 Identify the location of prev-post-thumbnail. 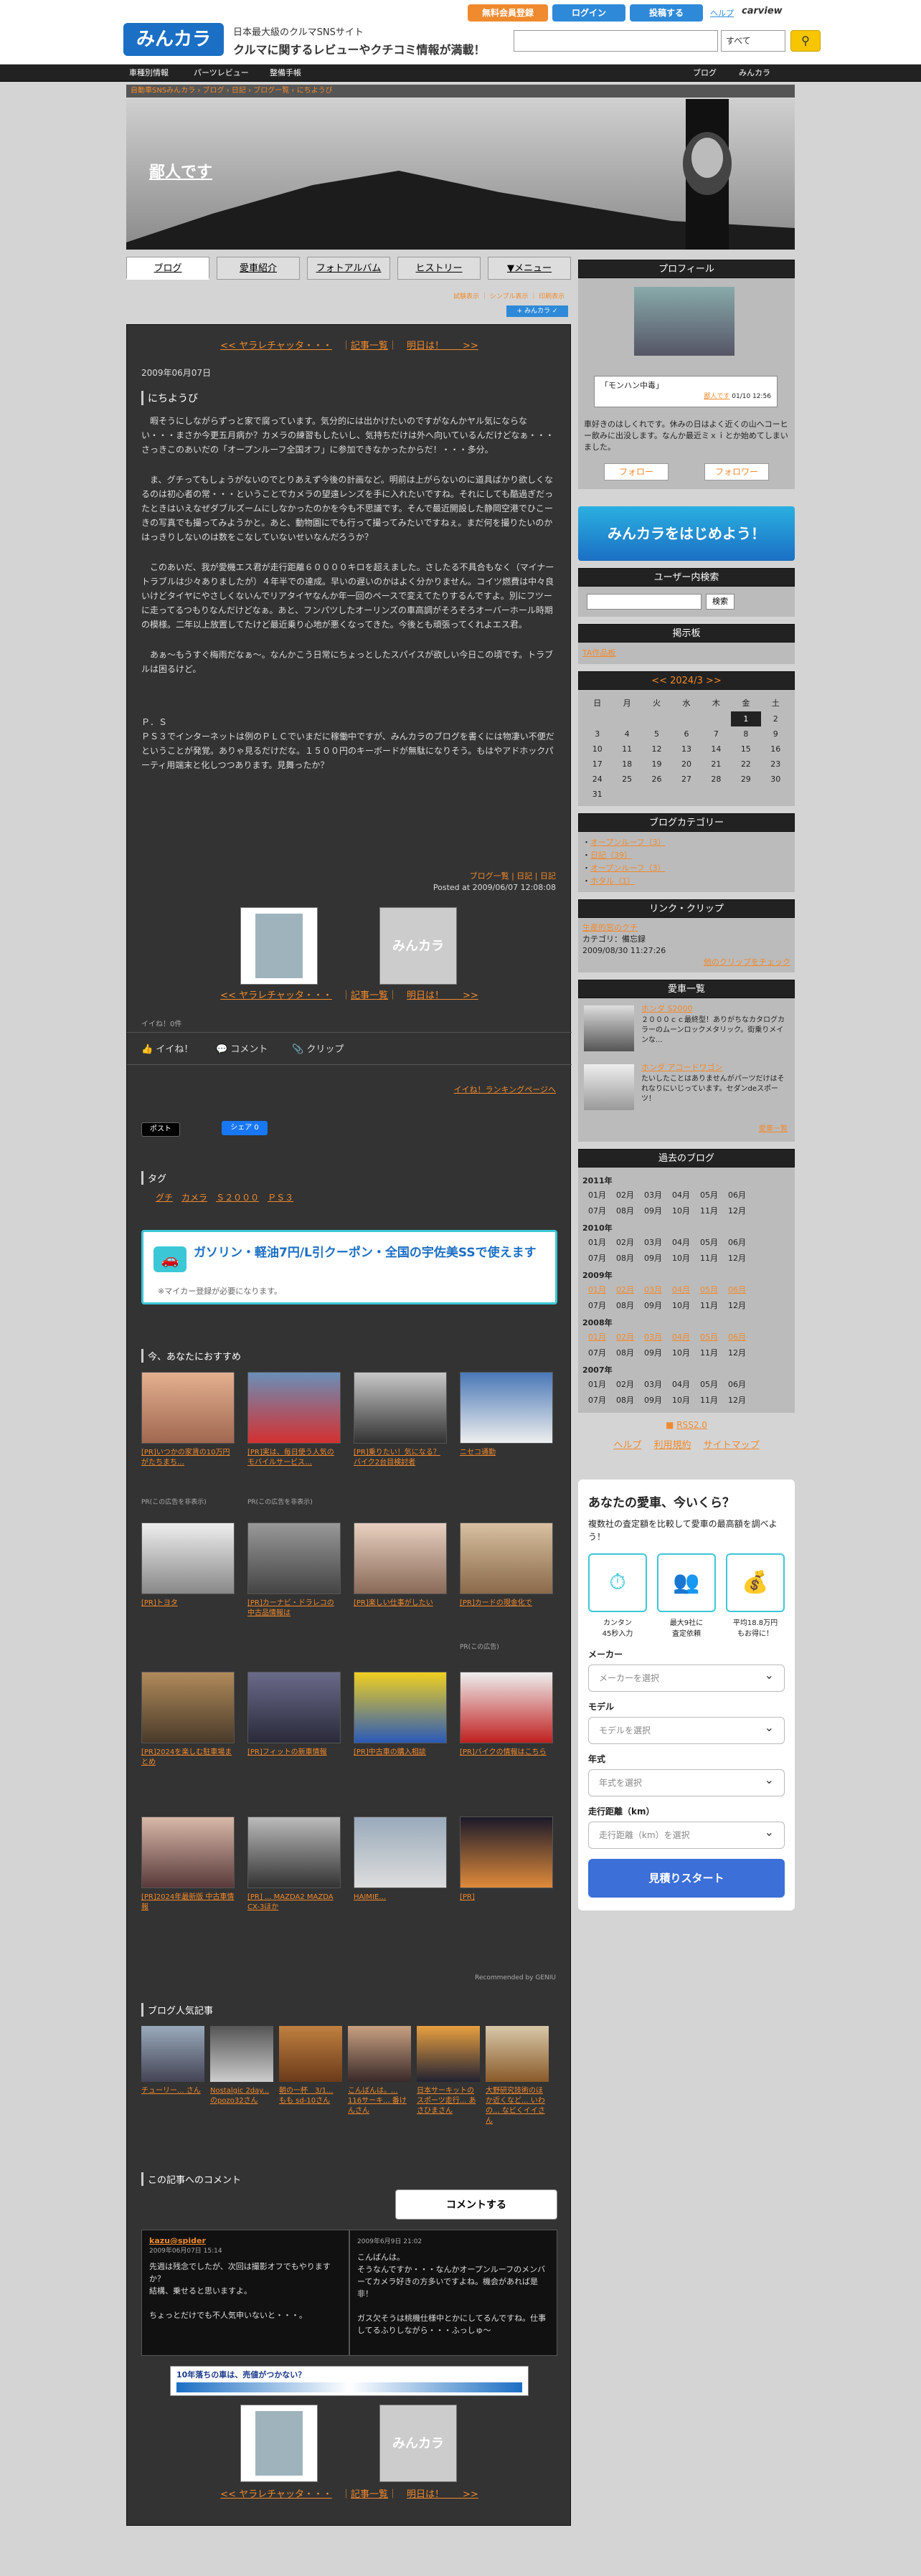
(279, 2443).